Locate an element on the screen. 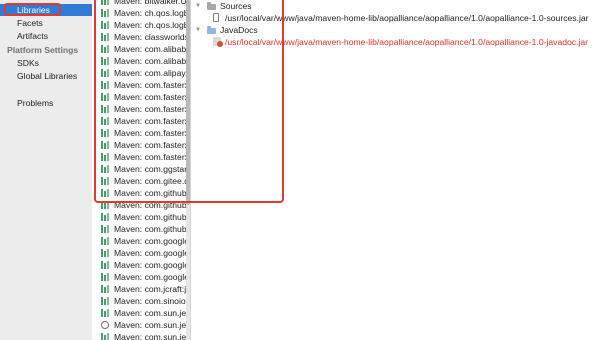 Image resolution: width=600 pixels, height=340 pixels. library-label: Maven: com.jcraft:js is located at coordinates (150, 289).